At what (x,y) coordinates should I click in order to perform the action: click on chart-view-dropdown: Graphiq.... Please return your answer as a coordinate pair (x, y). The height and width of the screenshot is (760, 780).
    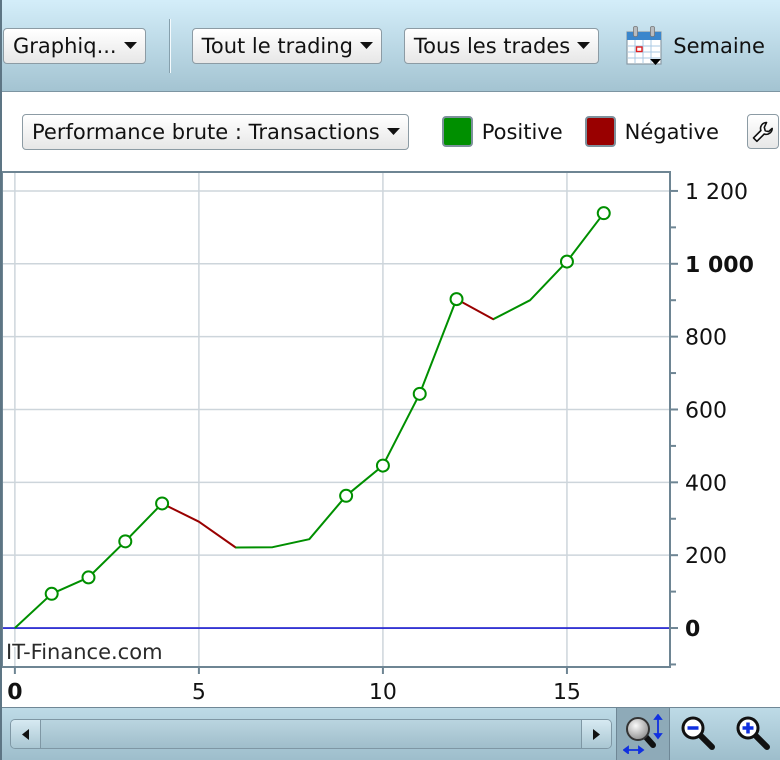
    Looking at the image, I should click on (74, 46).